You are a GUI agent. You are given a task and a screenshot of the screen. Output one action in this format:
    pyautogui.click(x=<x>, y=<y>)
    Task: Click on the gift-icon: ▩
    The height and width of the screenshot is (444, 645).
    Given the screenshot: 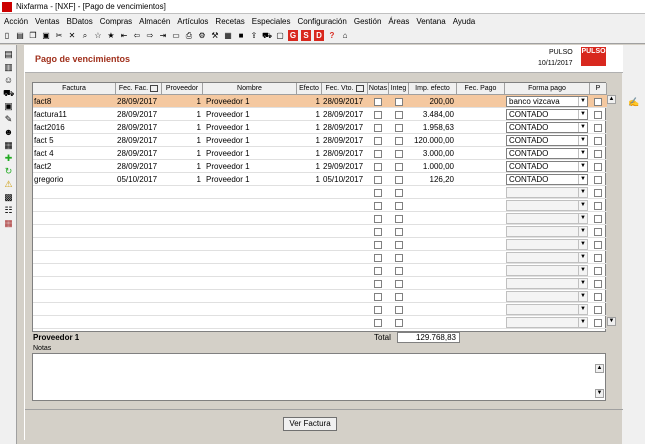 What is the action you would take?
    pyautogui.click(x=8, y=197)
    